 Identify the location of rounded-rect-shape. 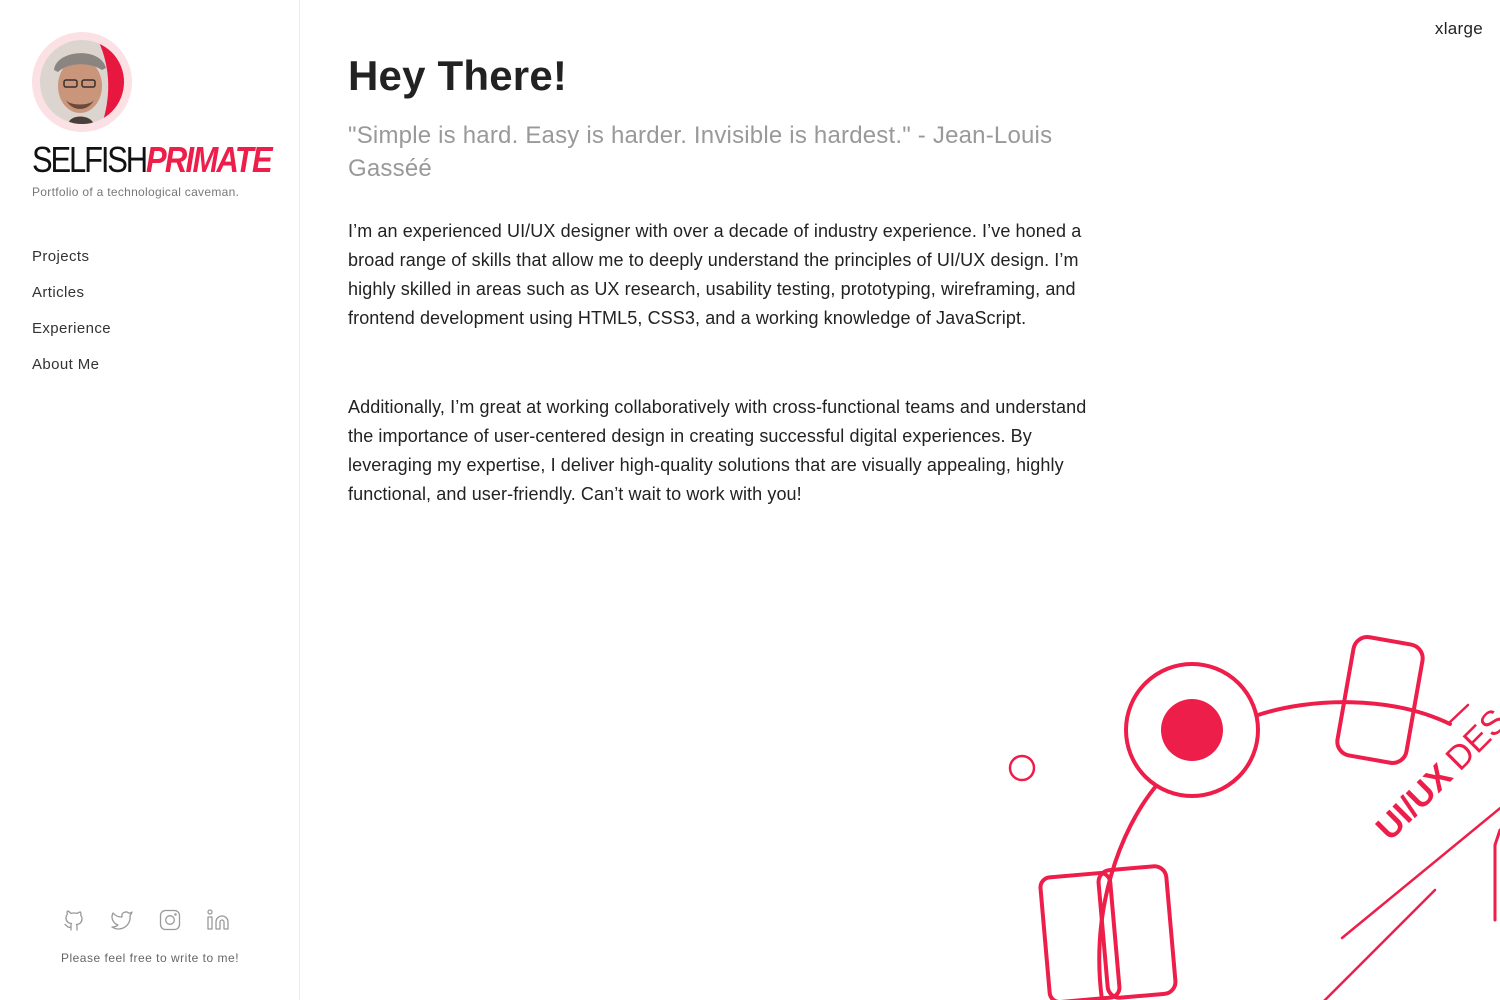
(1380, 700).